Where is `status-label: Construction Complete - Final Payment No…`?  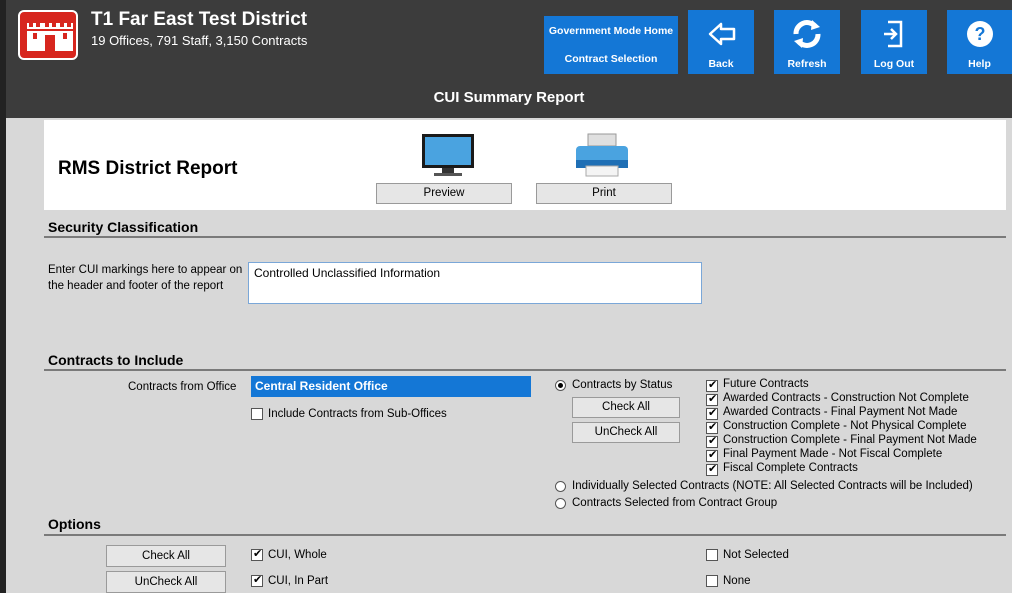 status-label: Construction Complete - Final Payment No… is located at coordinates (850, 440).